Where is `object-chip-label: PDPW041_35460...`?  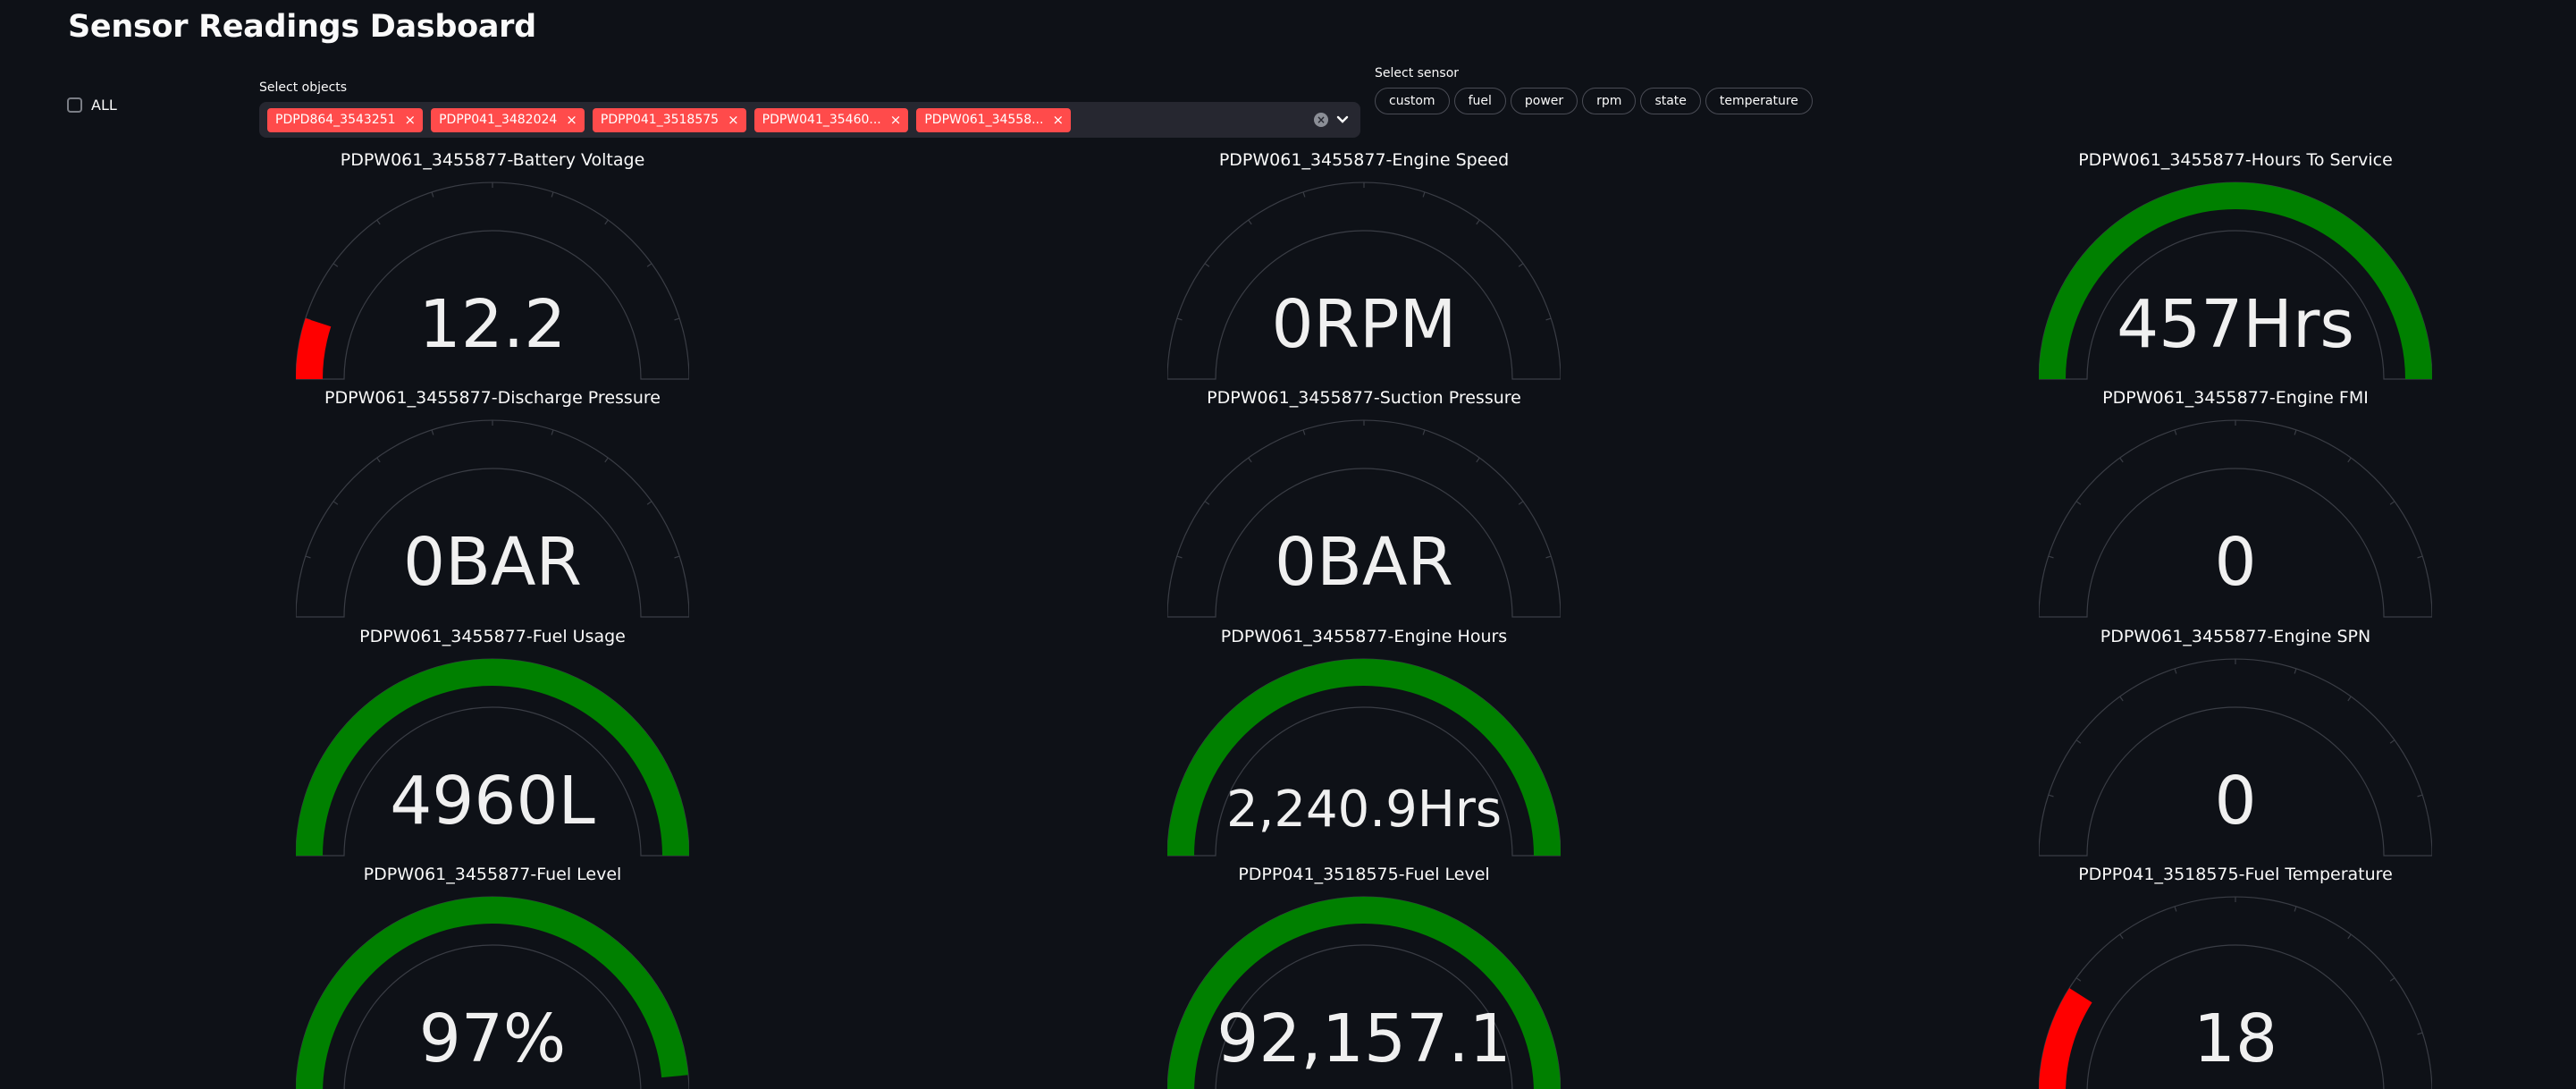
object-chip-label: PDPW041_35460... is located at coordinates (822, 120).